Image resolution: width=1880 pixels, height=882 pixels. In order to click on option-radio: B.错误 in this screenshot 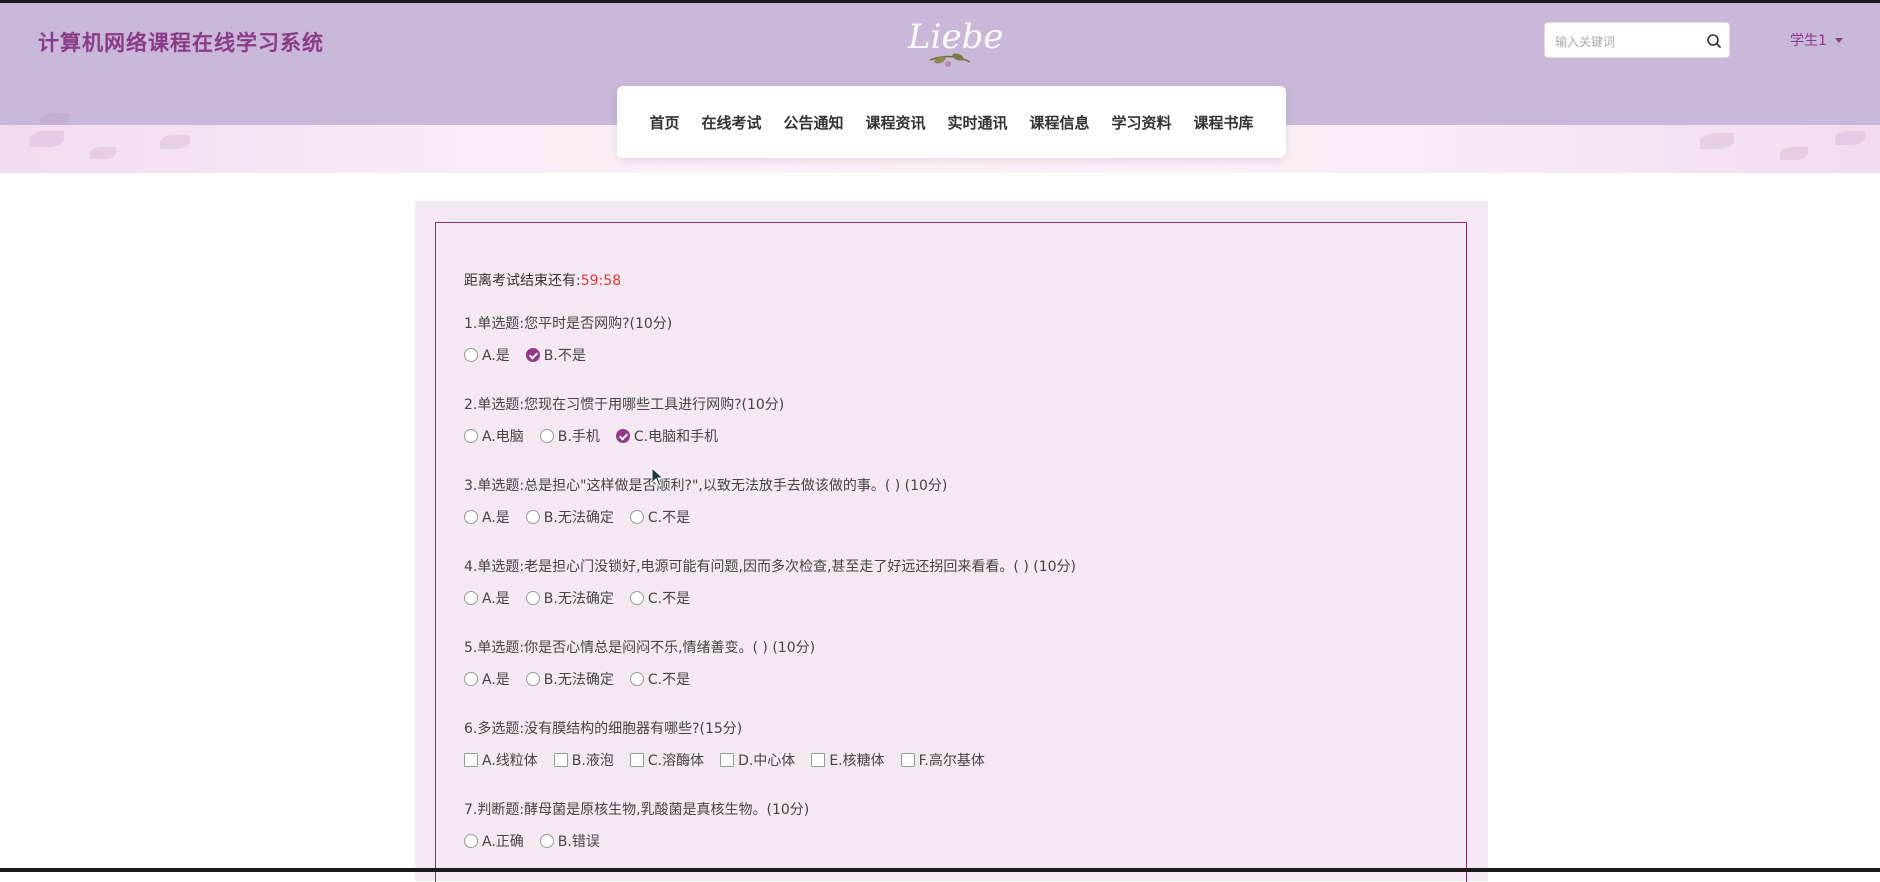, I will do `click(569, 841)`.